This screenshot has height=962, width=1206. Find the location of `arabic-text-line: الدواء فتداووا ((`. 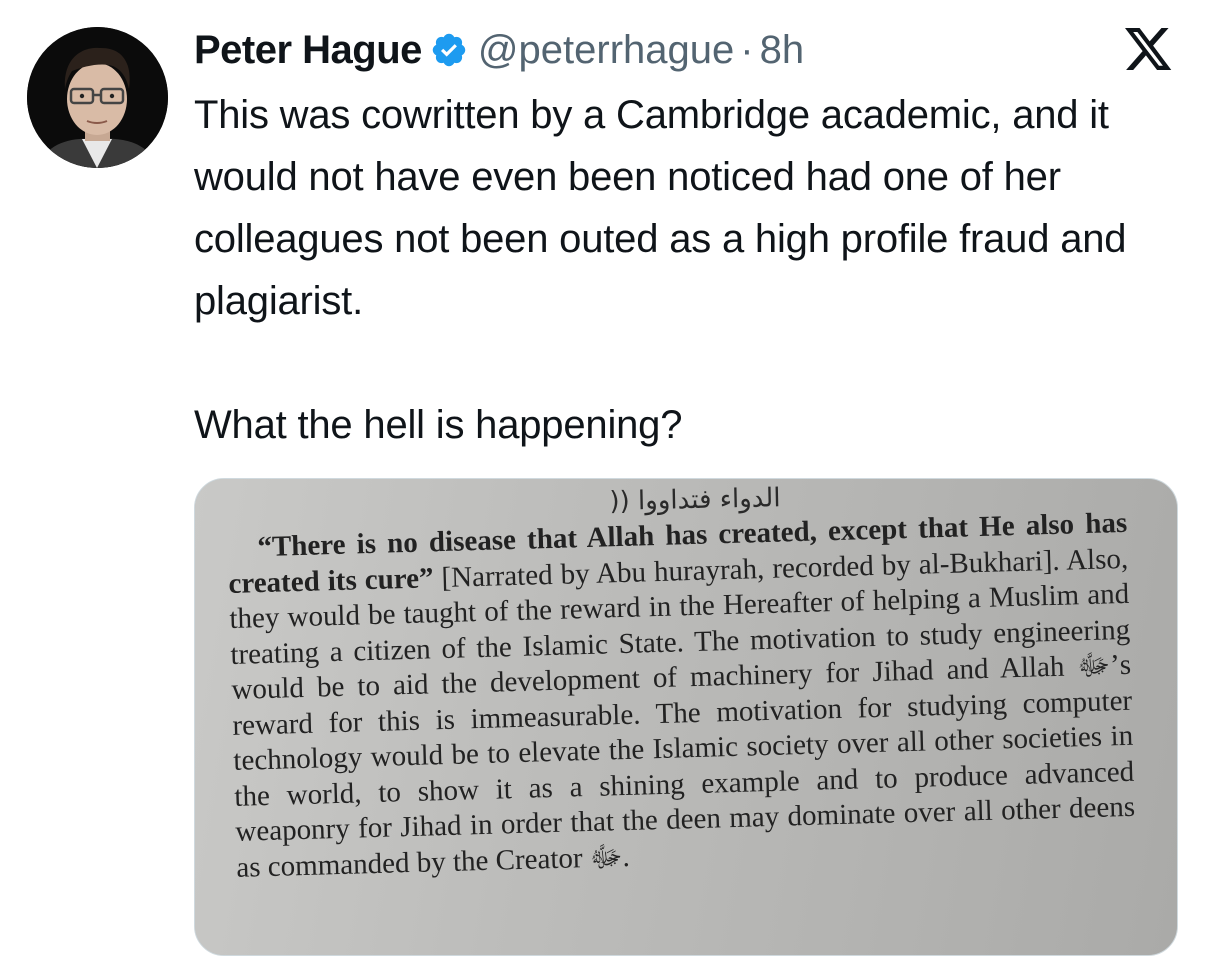

arabic-text-line: الدواء فتداووا (( is located at coordinates (695, 500).